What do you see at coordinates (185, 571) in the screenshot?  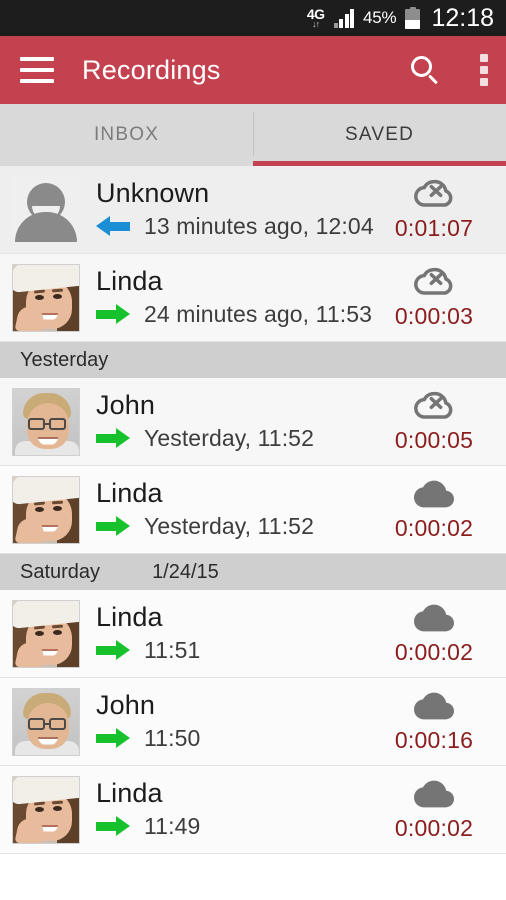 I see `section-header-date: 1/24/15` at bounding box center [185, 571].